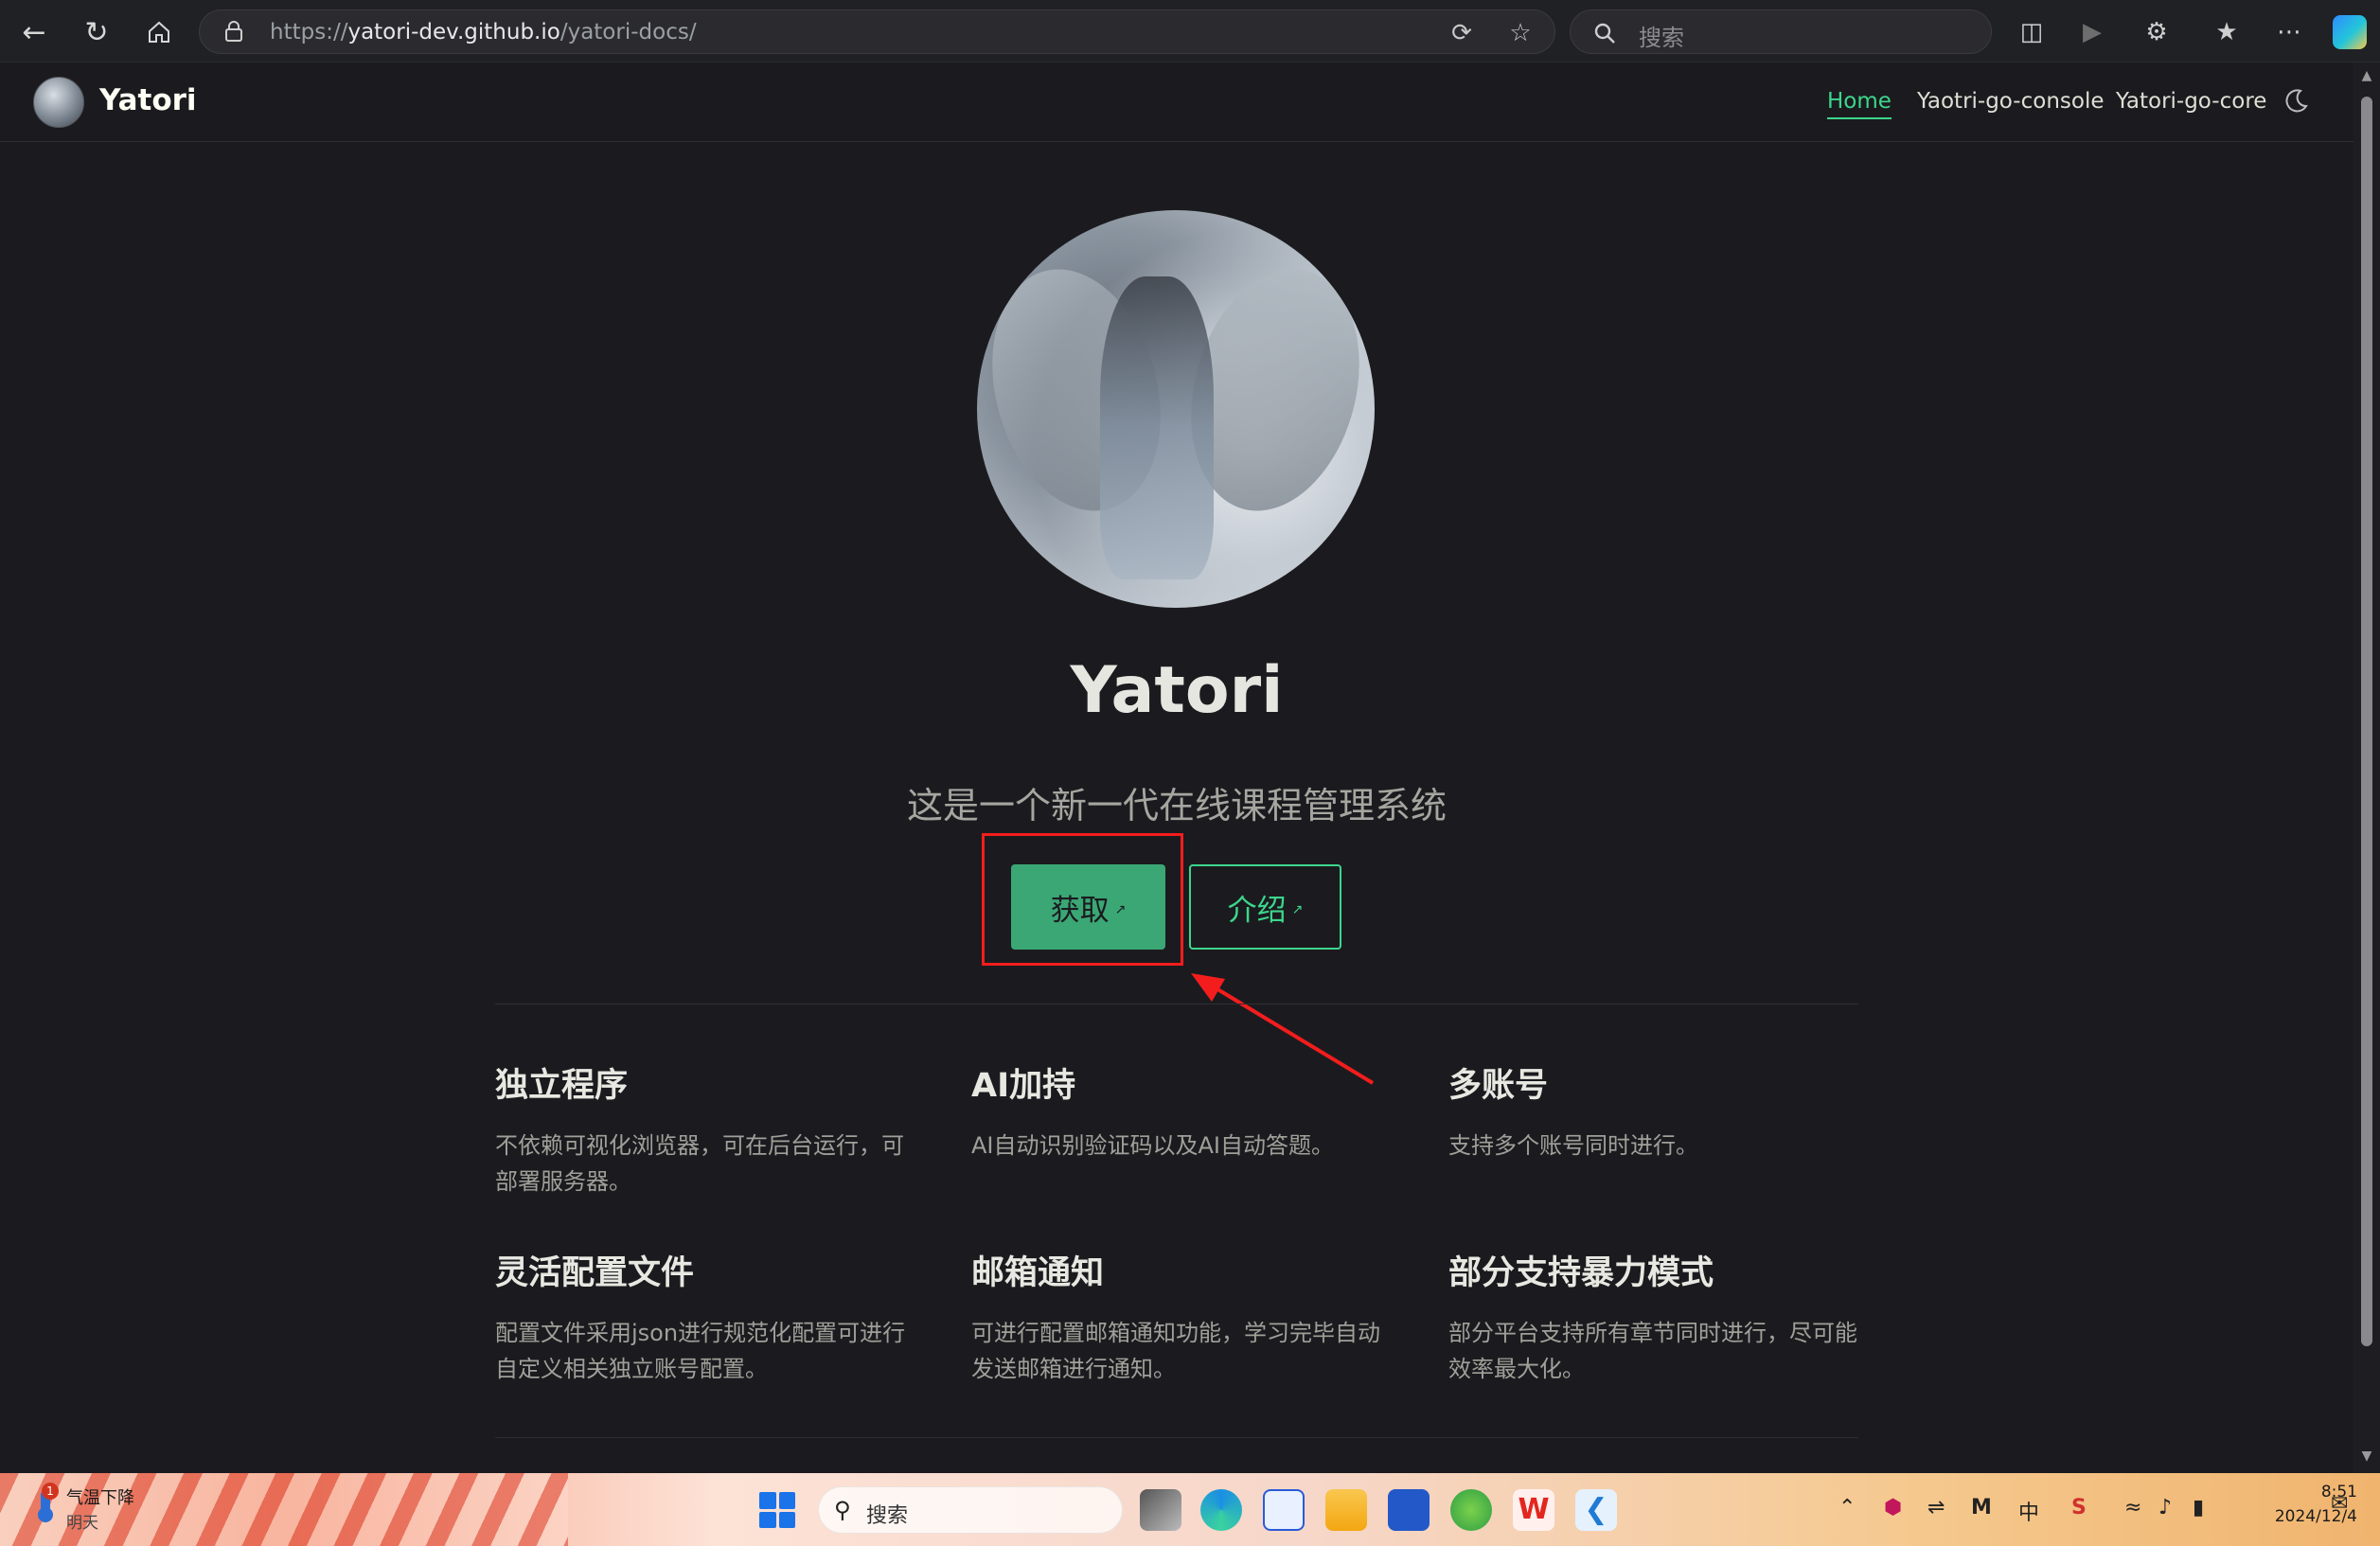  What do you see at coordinates (1652, 1351) in the screenshot?
I see `feature-details: 部分平台支持所有章节同时进行，尽可能 效率最大化。` at bounding box center [1652, 1351].